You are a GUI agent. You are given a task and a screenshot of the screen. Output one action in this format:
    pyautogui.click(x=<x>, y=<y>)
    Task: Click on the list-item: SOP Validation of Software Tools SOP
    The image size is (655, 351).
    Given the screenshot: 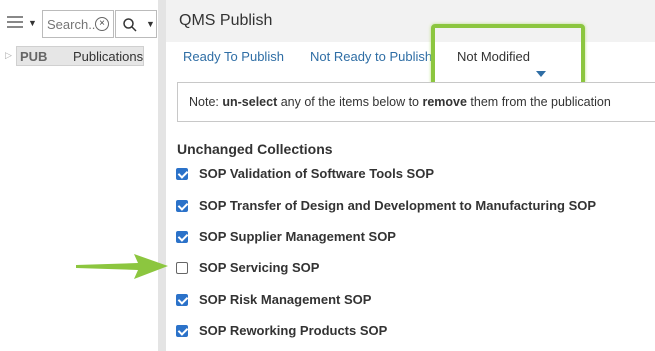 What is the action you would take?
    pyautogui.click(x=411, y=175)
    